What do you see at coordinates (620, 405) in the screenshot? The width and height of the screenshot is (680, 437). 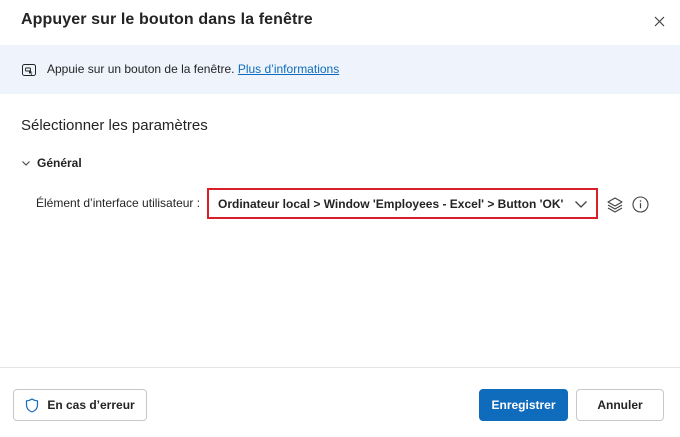 I see `cancel-button: Annuler` at bounding box center [620, 405].